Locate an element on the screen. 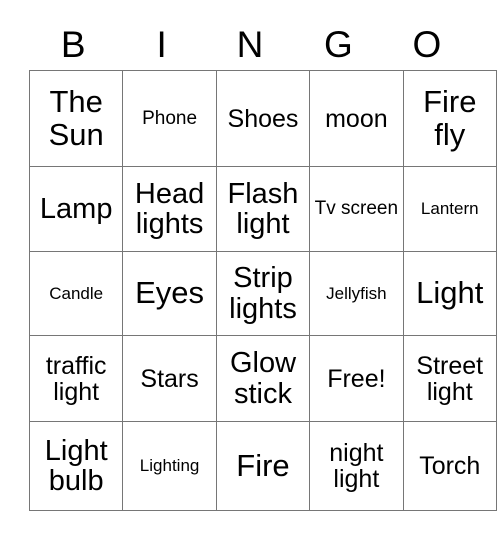 The width and height of the screenshot is (500, 544). bingo-row: Candle Eyes Strip lights Jellyfish Light is located at coordinates (262, 293).